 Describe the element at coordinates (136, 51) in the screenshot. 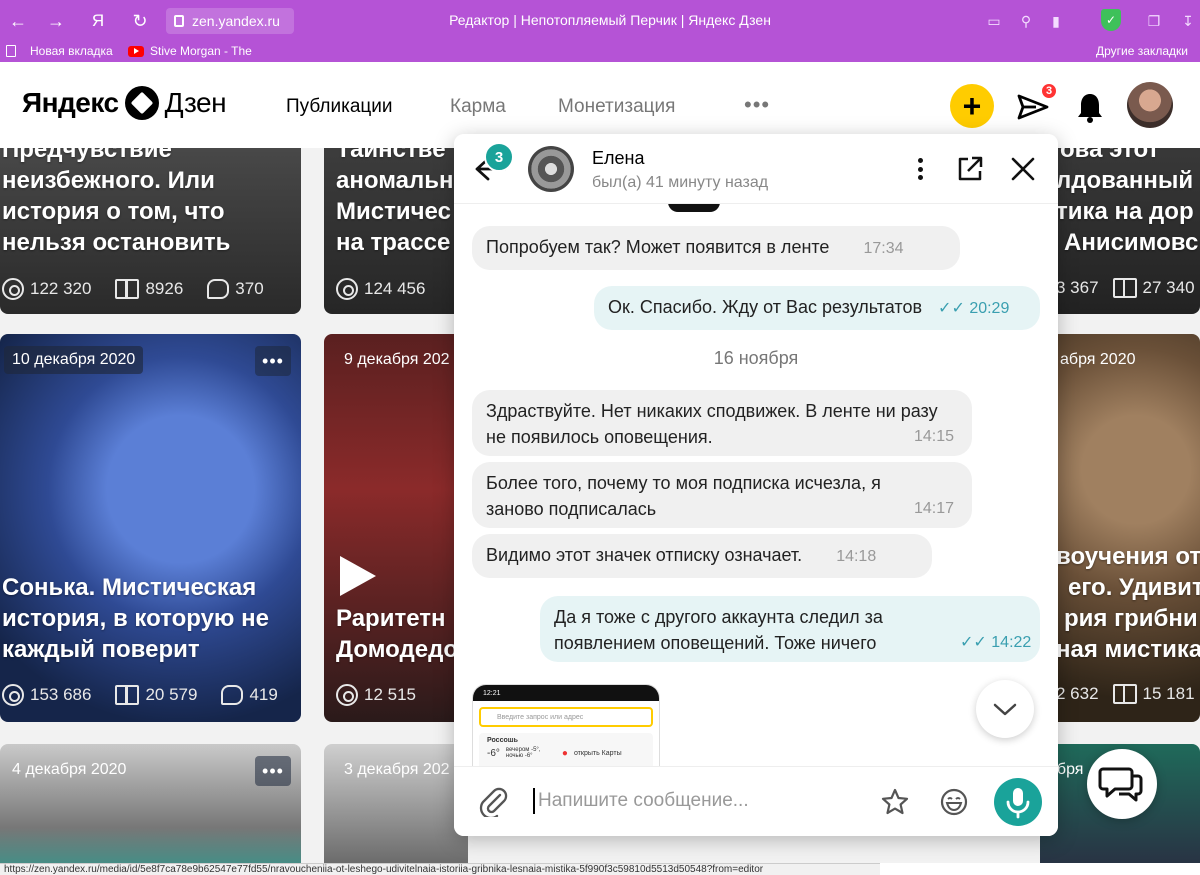

I see `youtube-icon` at that location.